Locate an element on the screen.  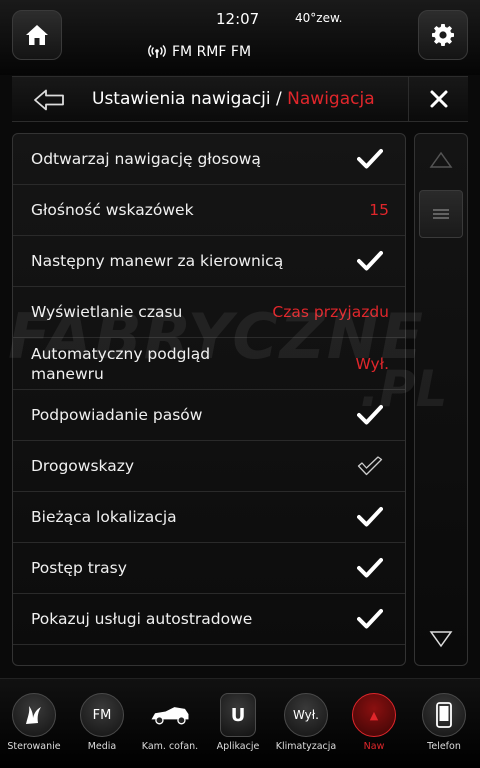
checkmark-outline-icon is located at coordinates (370, 466).